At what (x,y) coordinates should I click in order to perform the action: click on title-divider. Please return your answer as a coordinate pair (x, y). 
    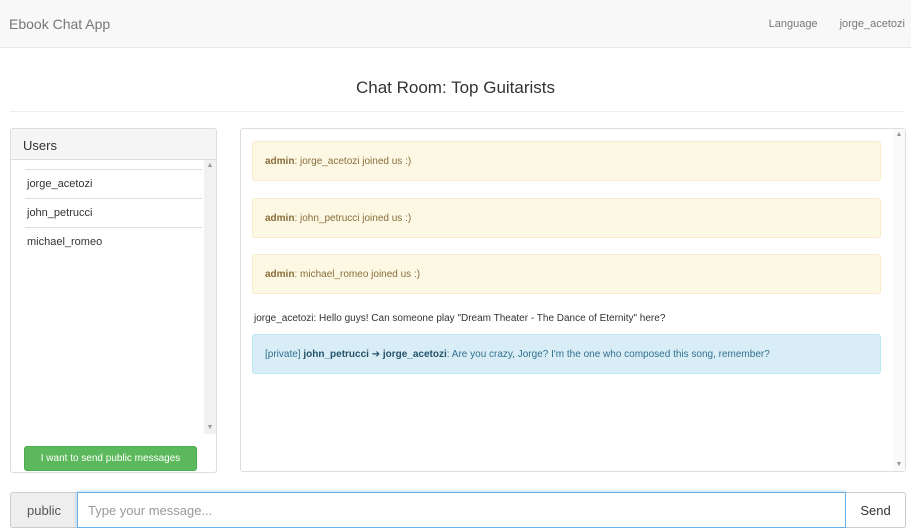
    Looking at the image, I should click on (457, 111).